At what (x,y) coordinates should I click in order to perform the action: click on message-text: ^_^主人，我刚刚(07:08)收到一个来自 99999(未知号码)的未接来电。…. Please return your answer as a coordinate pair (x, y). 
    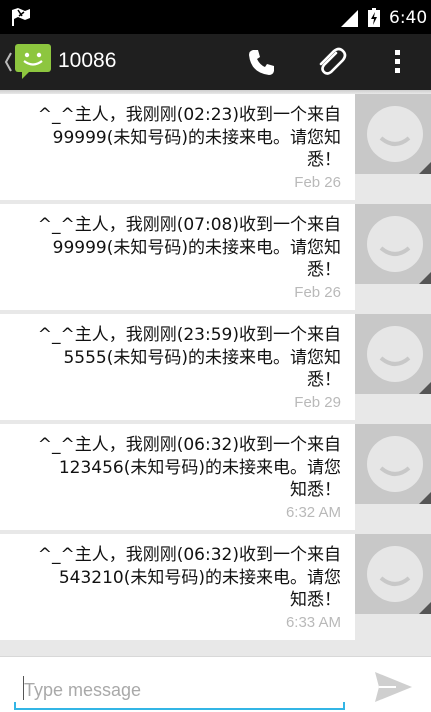
    Looking at the image, I should click on (189, 247).